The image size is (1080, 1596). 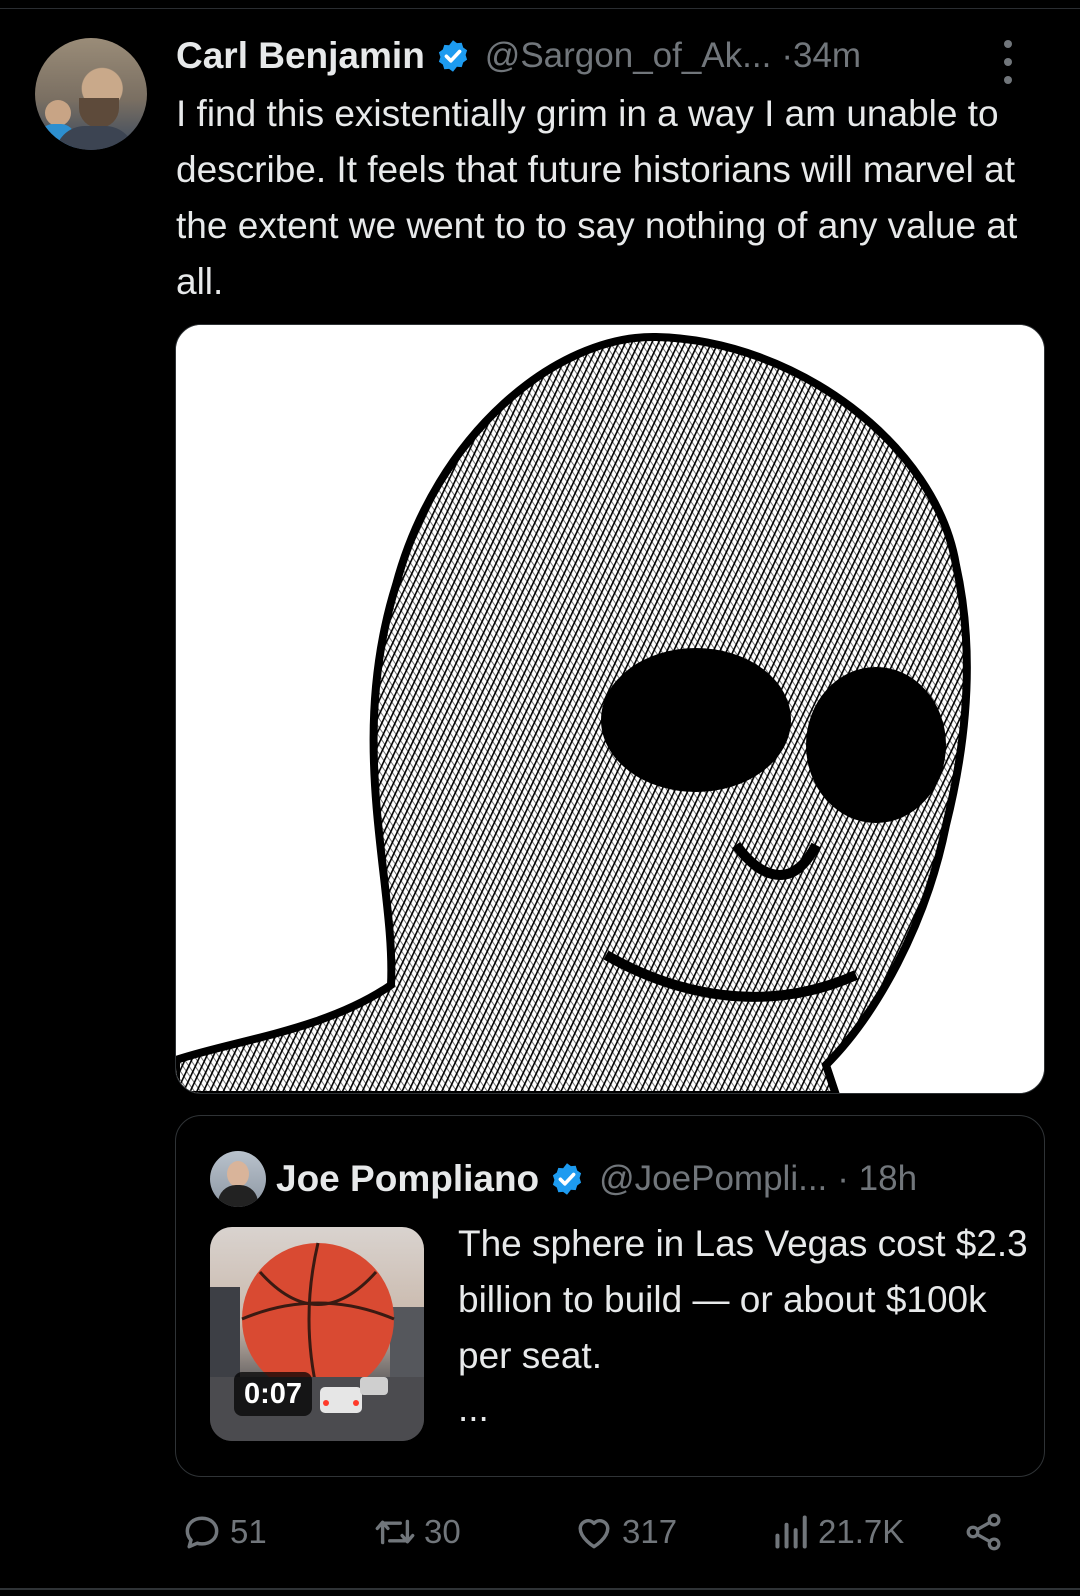 What do you see at coordinates (416, 1532) in the screenshot?
I see `repost-button: 30` at bounding box center [416, 1532].